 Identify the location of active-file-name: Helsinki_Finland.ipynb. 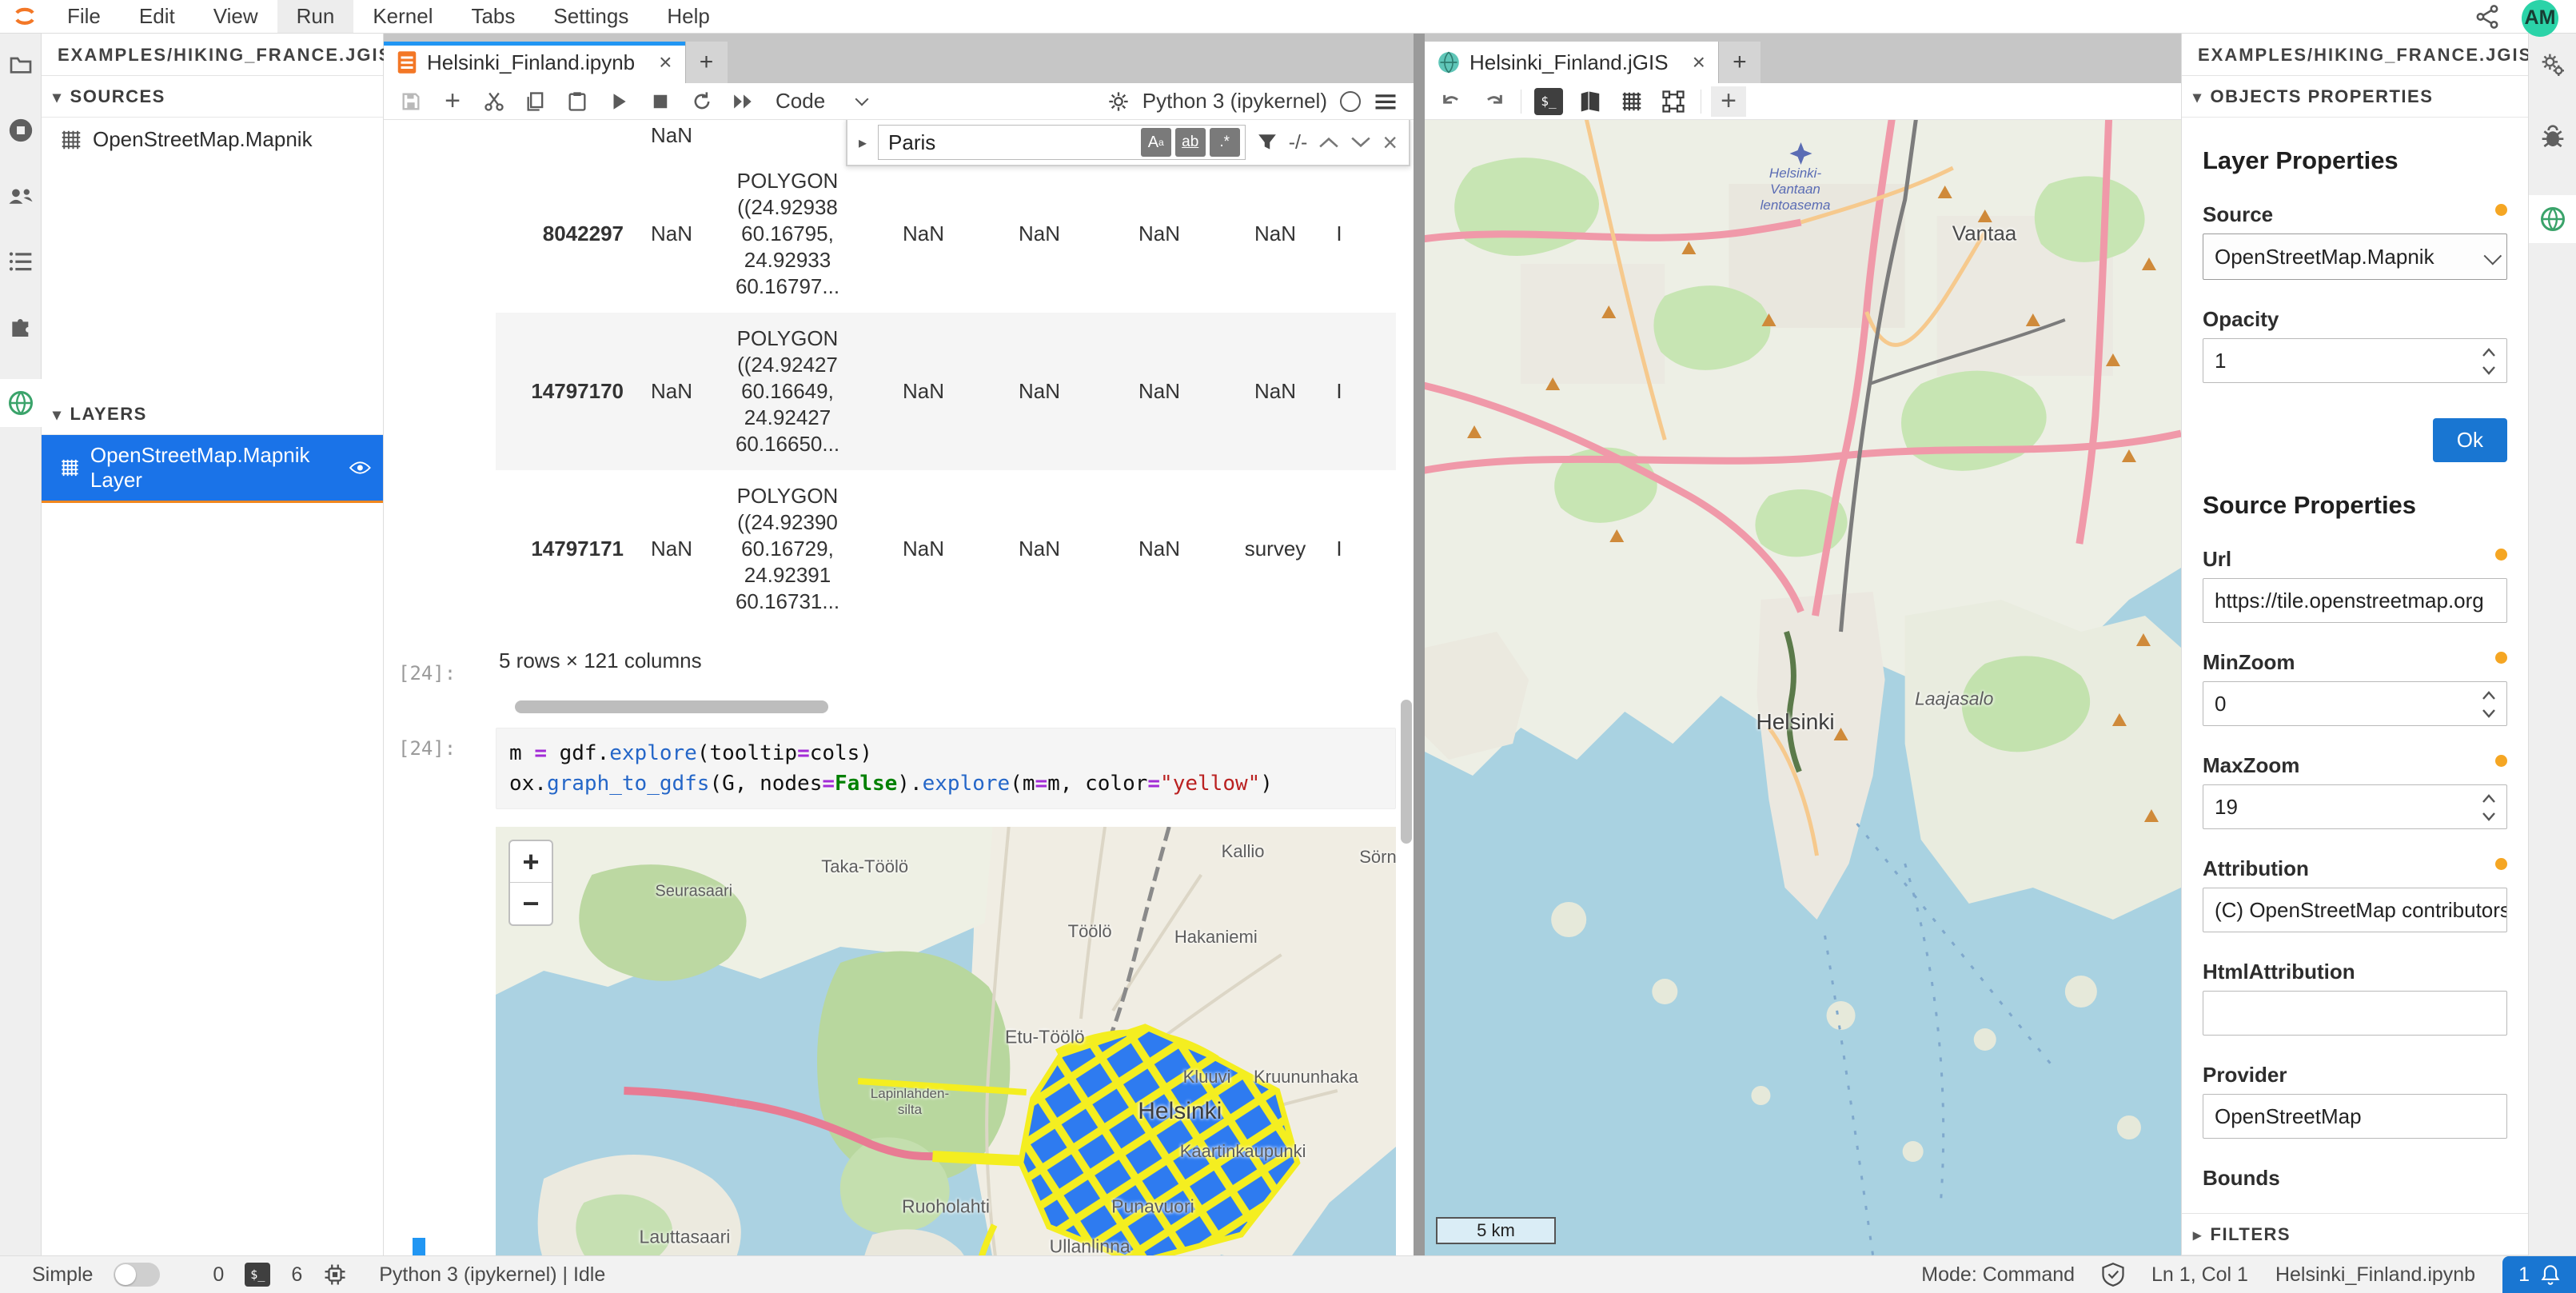
(2375, 1275).